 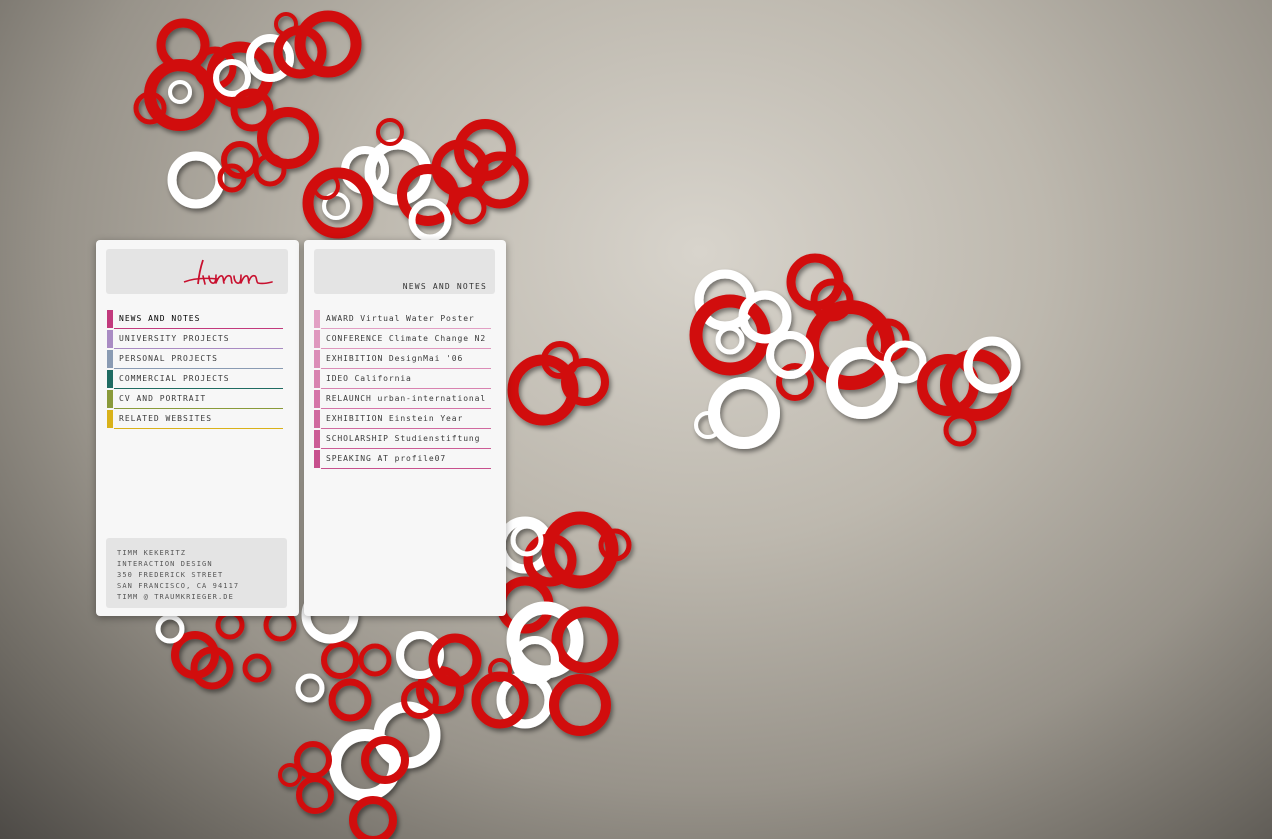 I want to click on menu-item-personal-projects: PERSONAL PROJECTS, so click(x=195, y=359).